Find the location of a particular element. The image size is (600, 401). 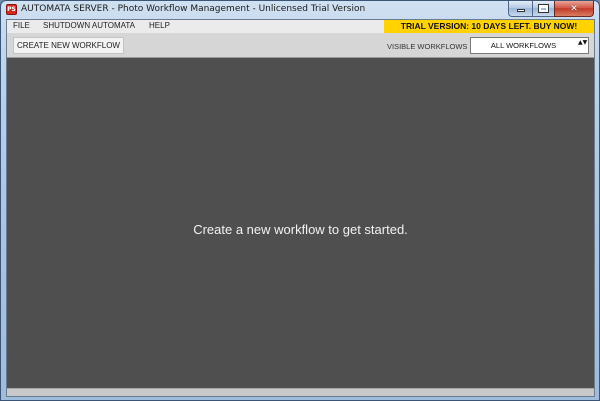

app-icon: PS is located at coordinates (11, 9).